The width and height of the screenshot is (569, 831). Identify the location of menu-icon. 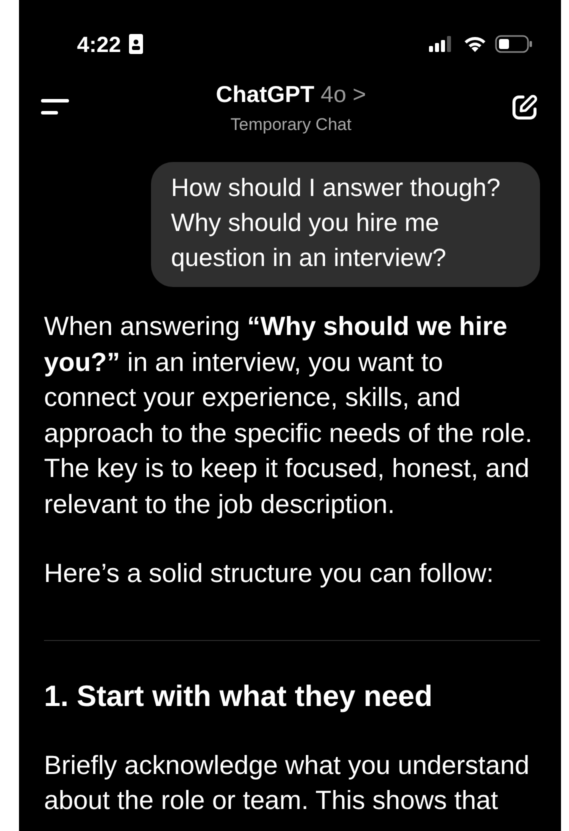
(56, 107).